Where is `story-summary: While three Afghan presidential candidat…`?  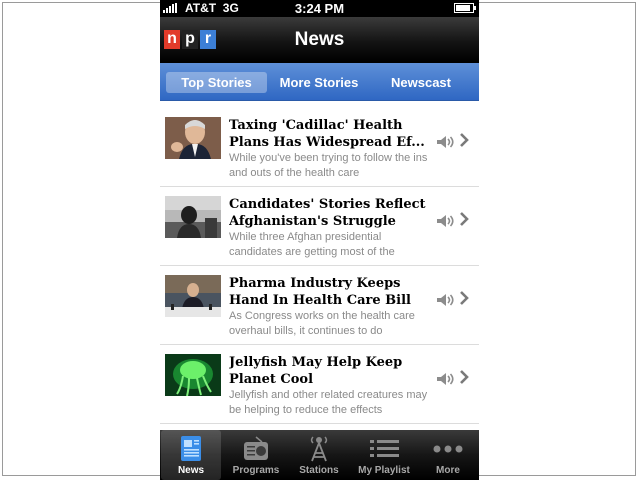 story-summary: While three Afghan presidential candidat… is located at coordinates (312, 244).